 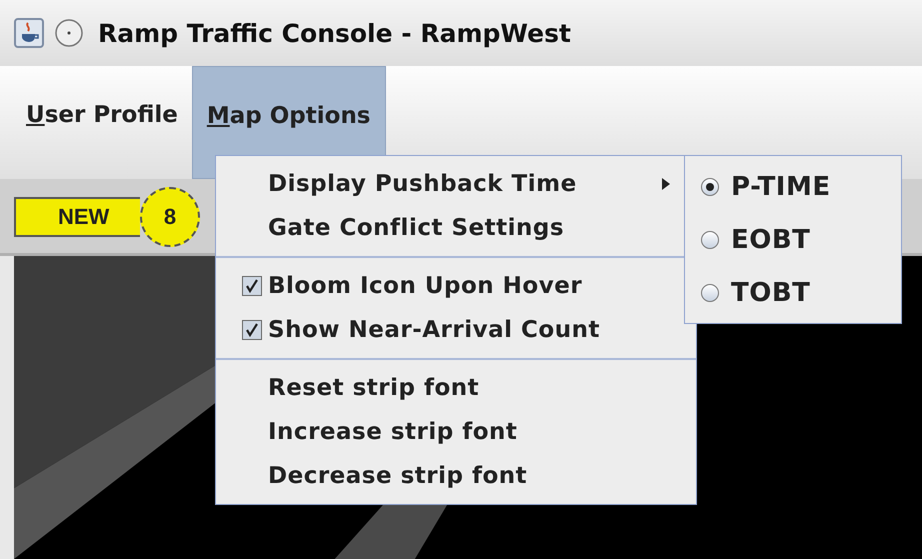 I want to click on coffee-cup-icon, so click(x=29, y=33).